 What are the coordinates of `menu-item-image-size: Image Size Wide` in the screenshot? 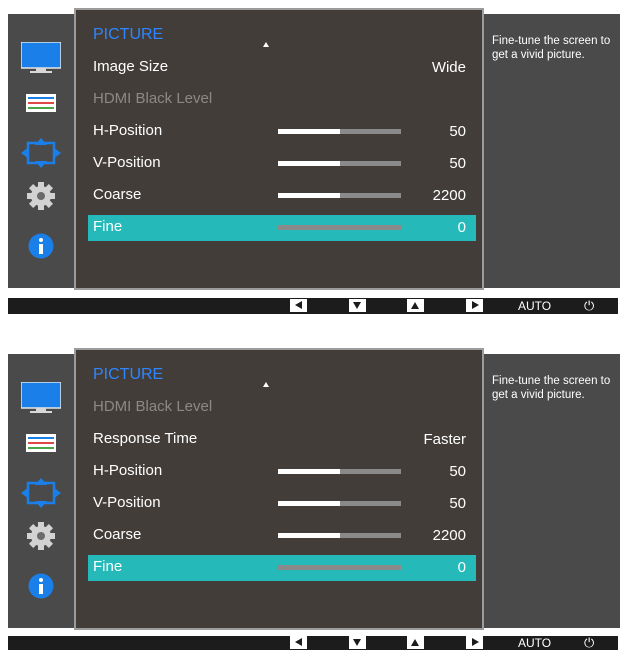 It's located at (282, 68).